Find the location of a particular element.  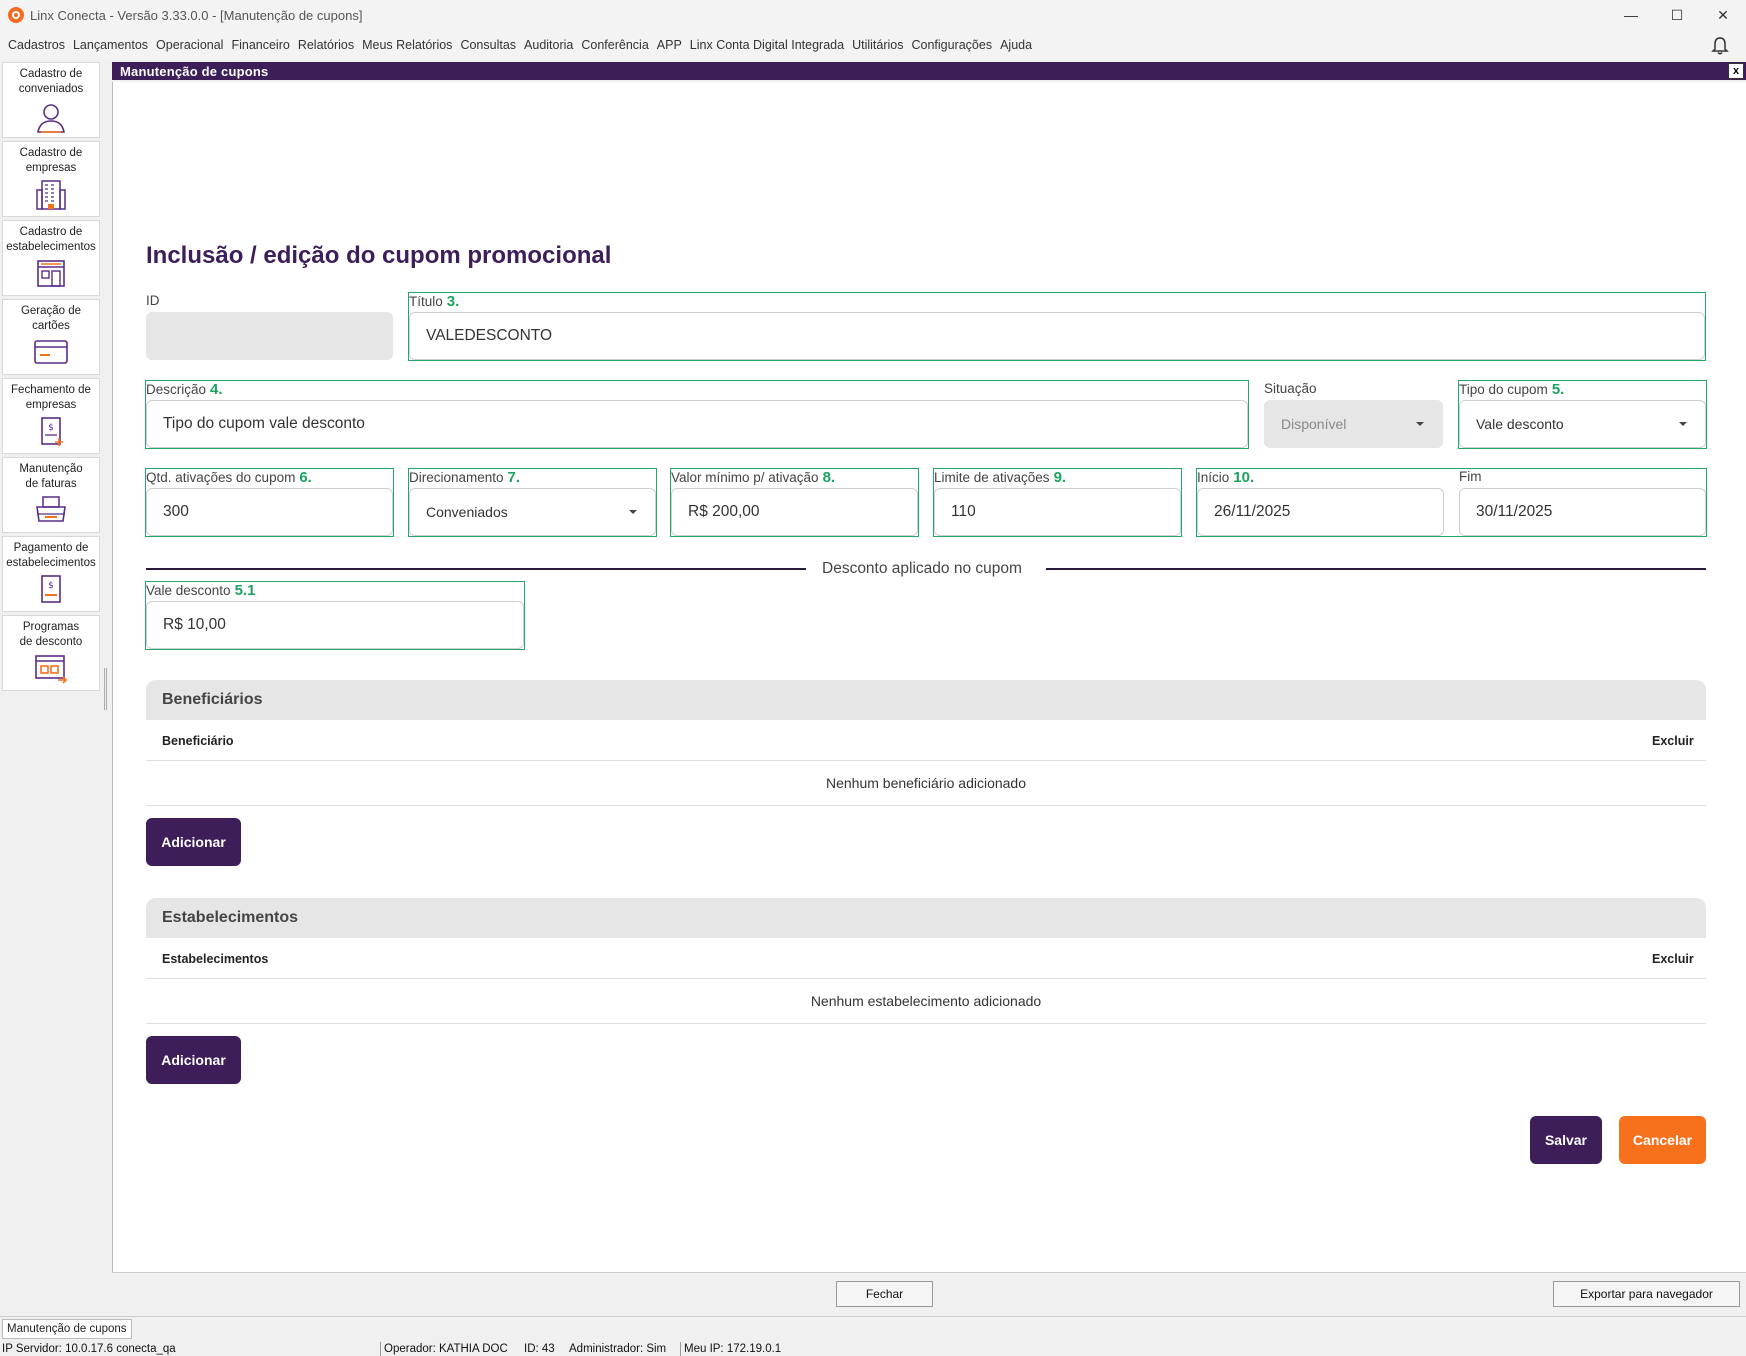

sidebar-splitter is located at coordinates (105, 689).